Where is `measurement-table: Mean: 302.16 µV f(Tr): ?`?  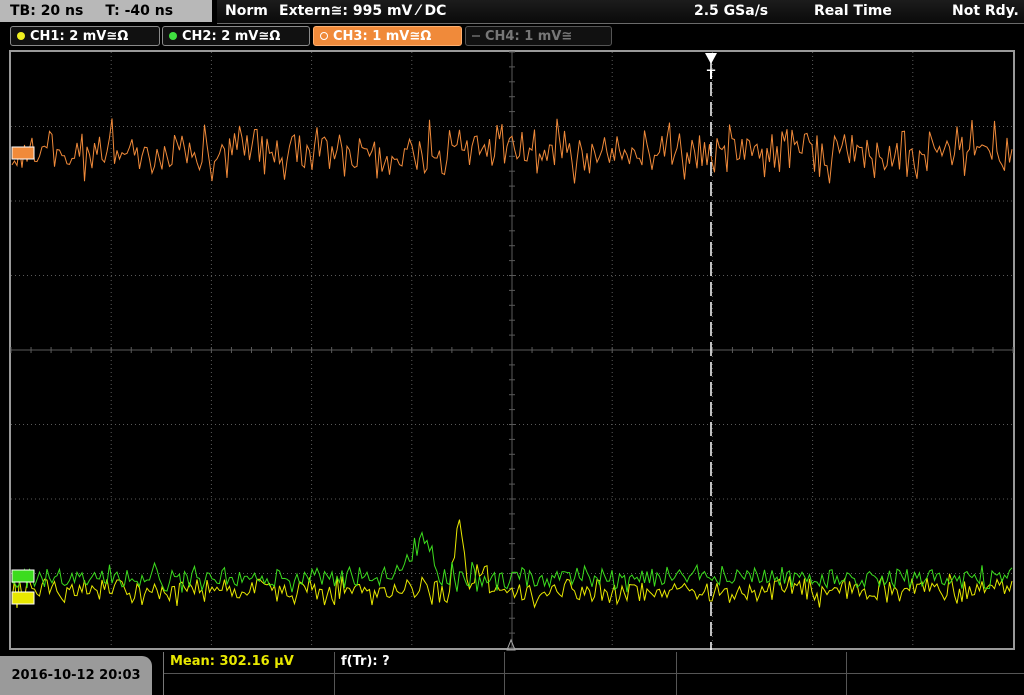 measurement-table: Mean: 302.16 µV f(Tr): ? is located at coordinates (593, 673).